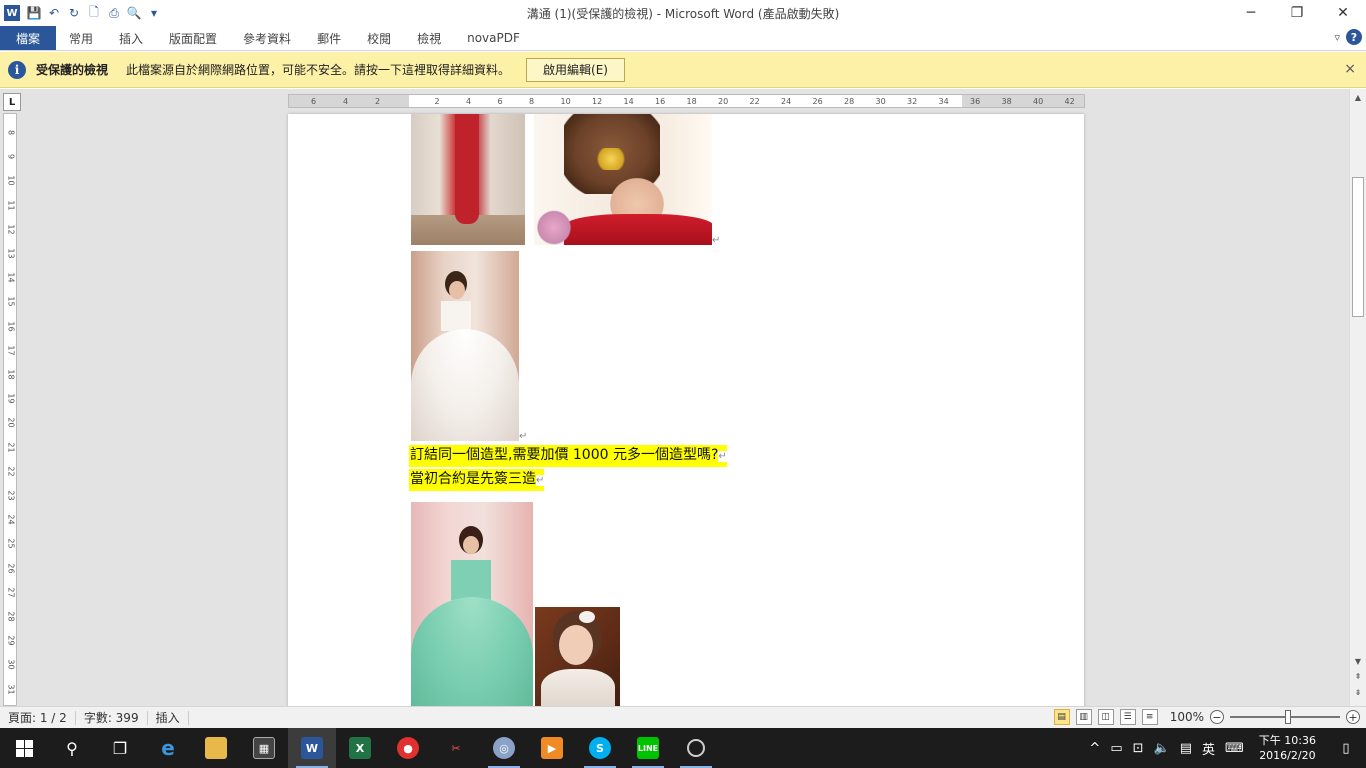 The height and width of the screenshot is (768, 1366). Describe the element at coordinates (1127, 717) in the screenshot. I see `outline-view-icon: ☰` at that location.